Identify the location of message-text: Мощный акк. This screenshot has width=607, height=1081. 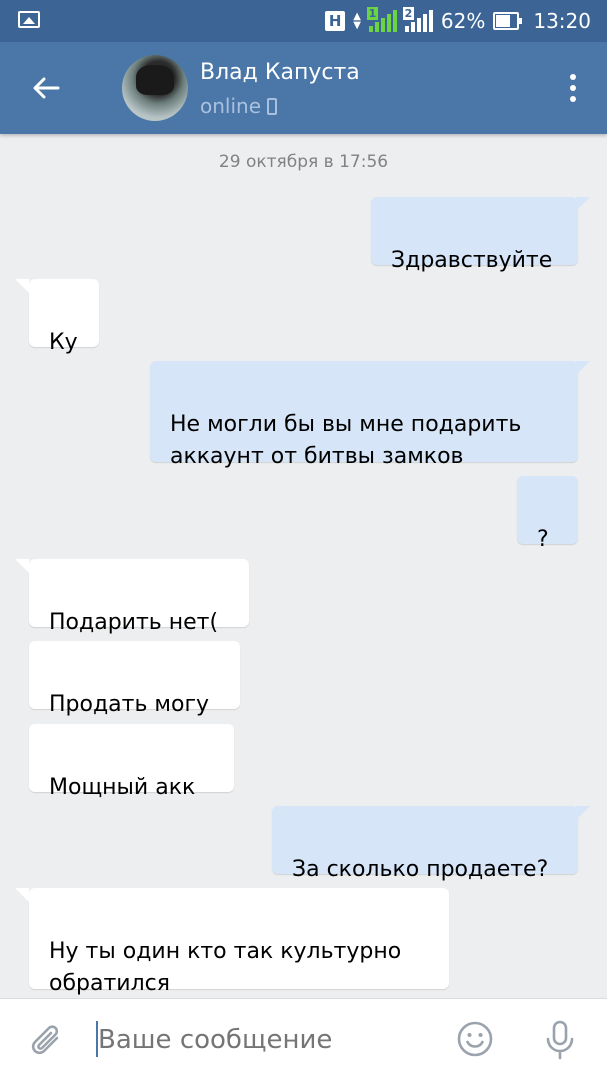
(122, 787).